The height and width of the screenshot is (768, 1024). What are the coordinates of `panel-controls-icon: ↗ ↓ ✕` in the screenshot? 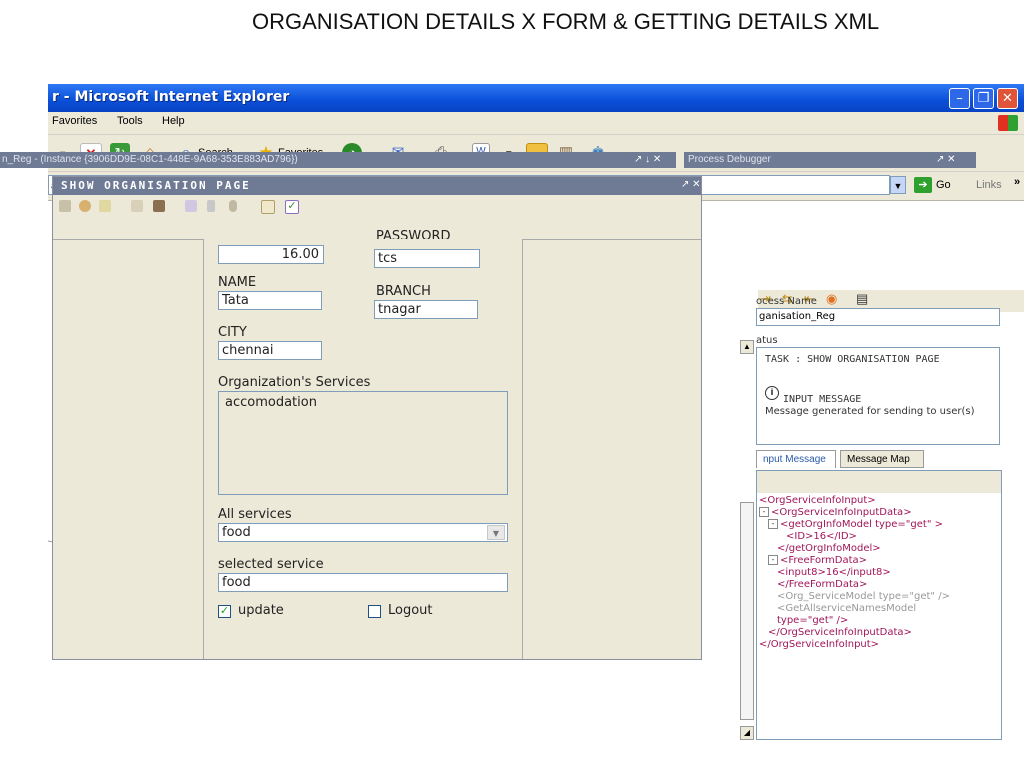 It's located at (647, 160).